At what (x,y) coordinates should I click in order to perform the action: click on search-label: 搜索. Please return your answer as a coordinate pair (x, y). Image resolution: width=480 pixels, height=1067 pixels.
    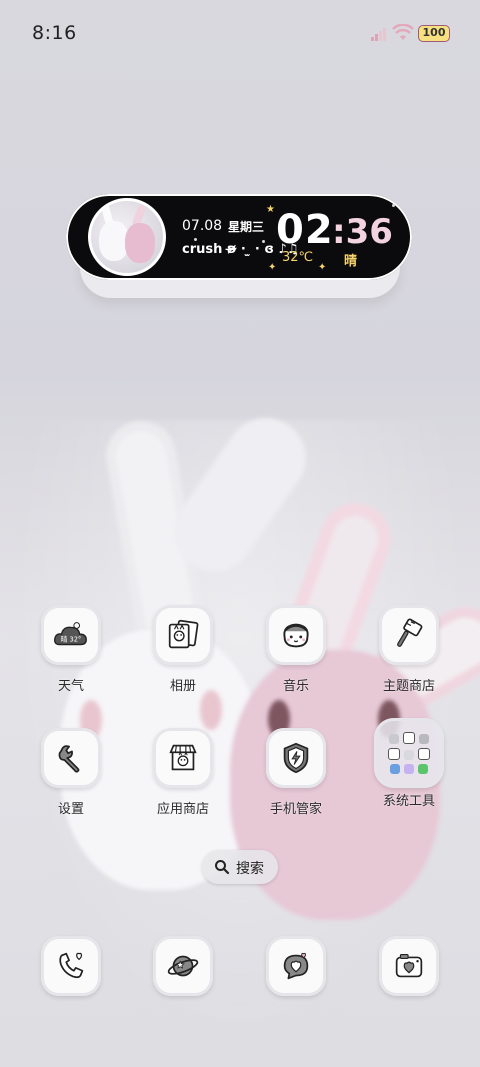
    Looking at the image, I should click on (250, 869).